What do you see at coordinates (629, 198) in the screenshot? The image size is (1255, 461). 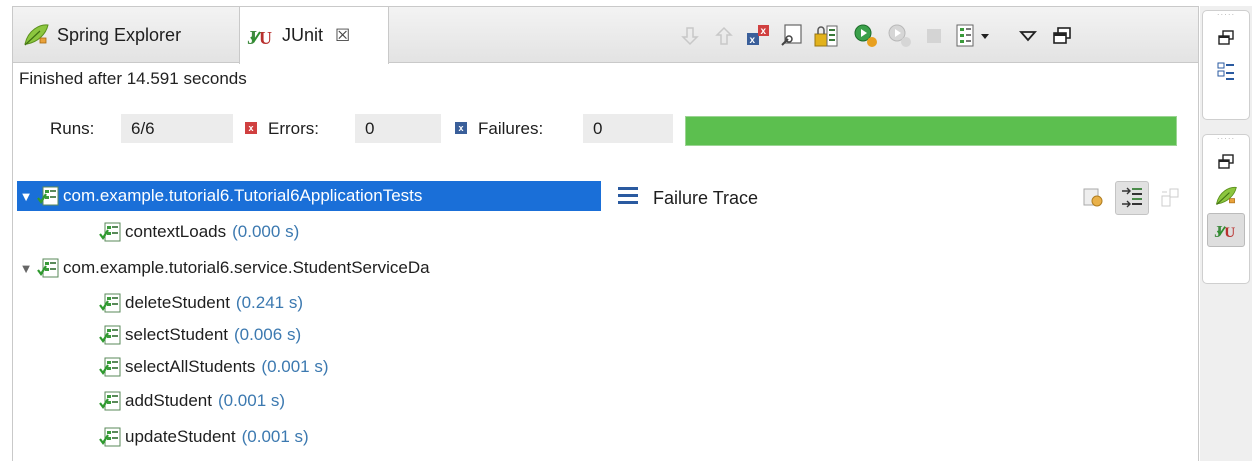 I see `stack-trace-icon` at bounding box center [629, 198].